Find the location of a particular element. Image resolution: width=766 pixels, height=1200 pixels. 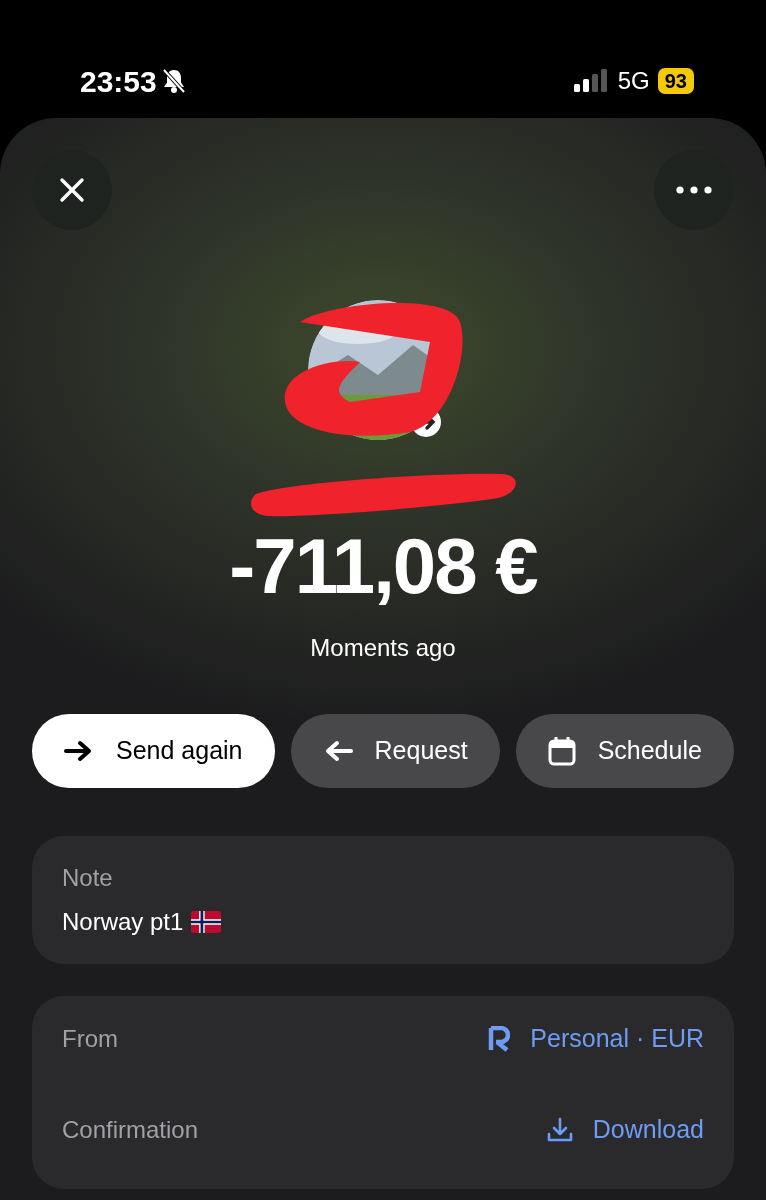

request-button: Request is located at coordinates (395, 750).